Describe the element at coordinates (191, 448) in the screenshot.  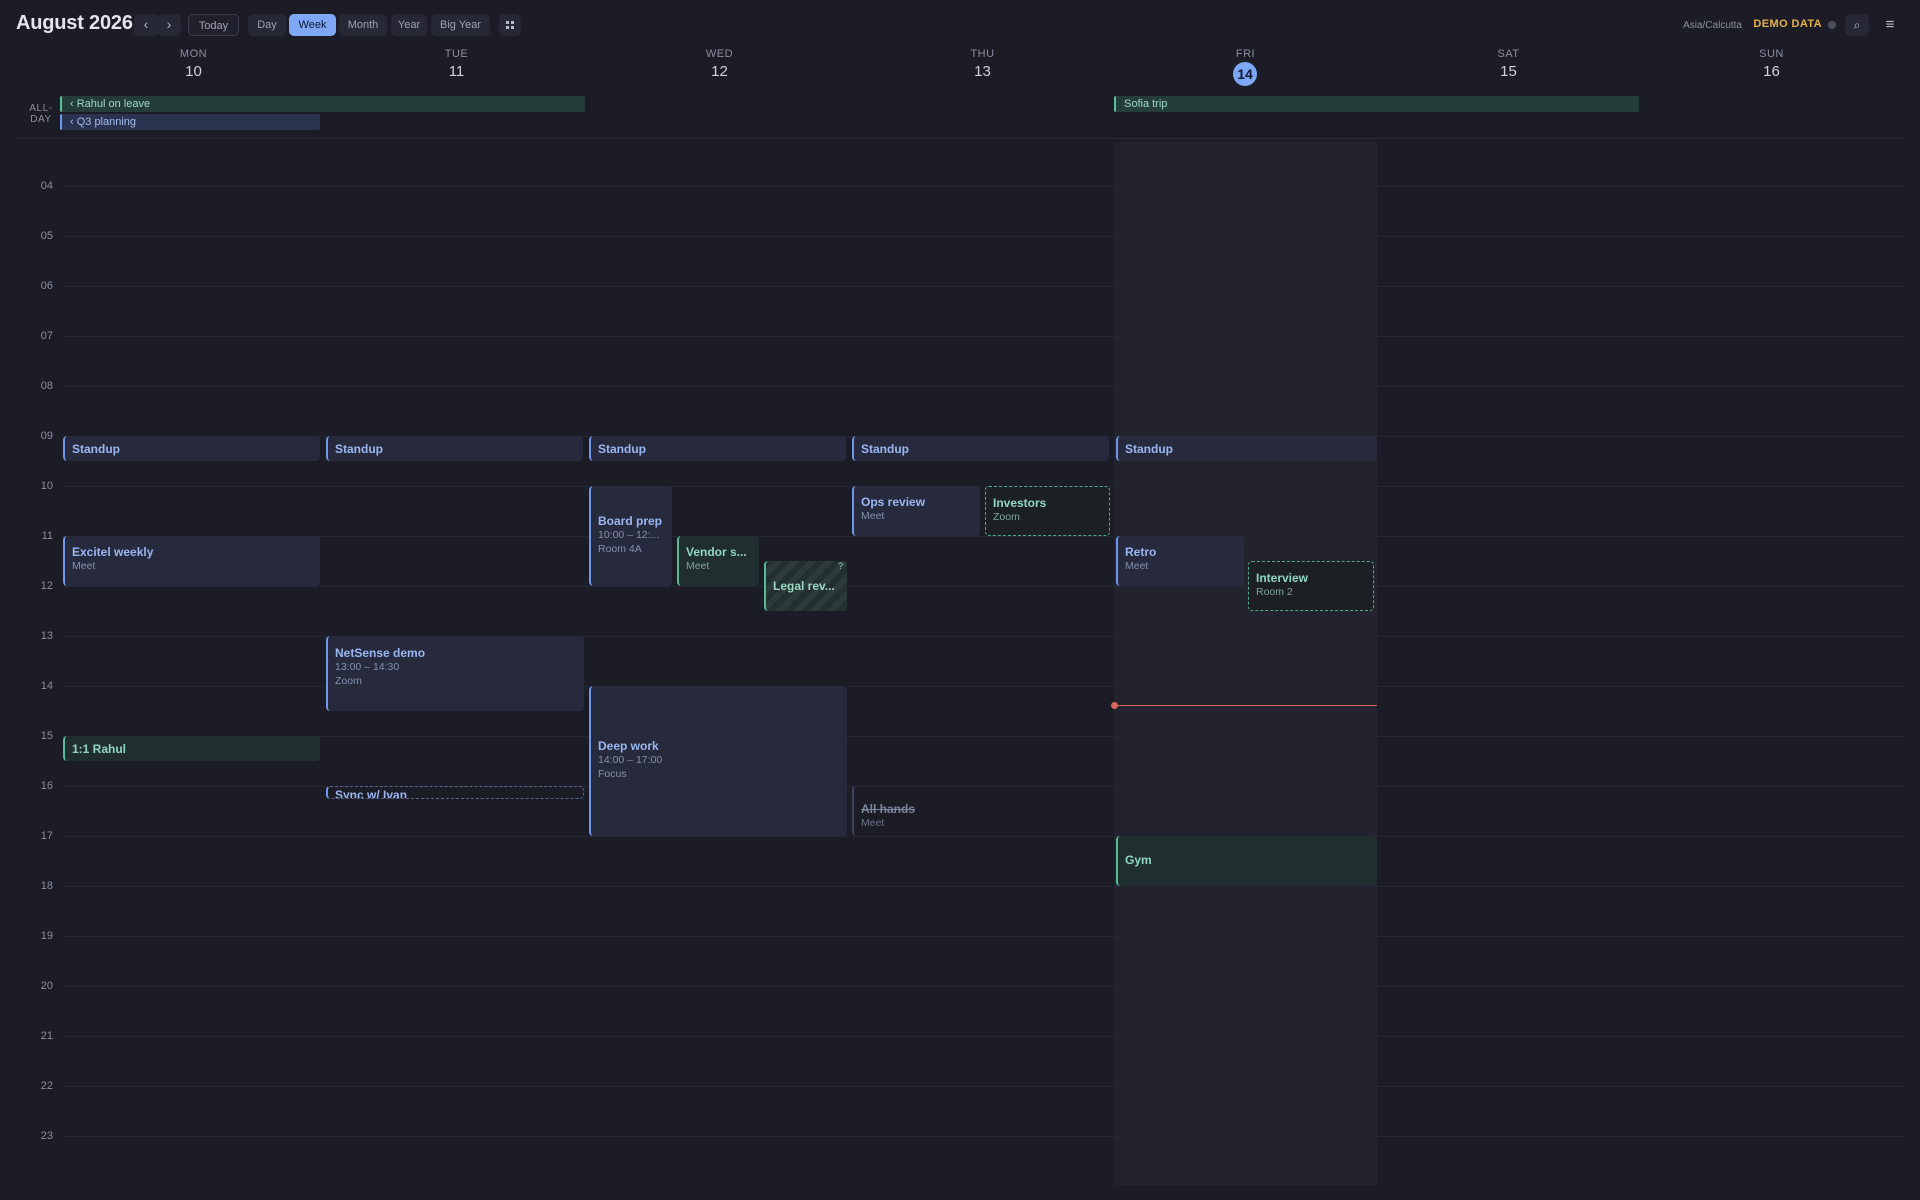
I see `event-standup-mon: Standup` at that location.